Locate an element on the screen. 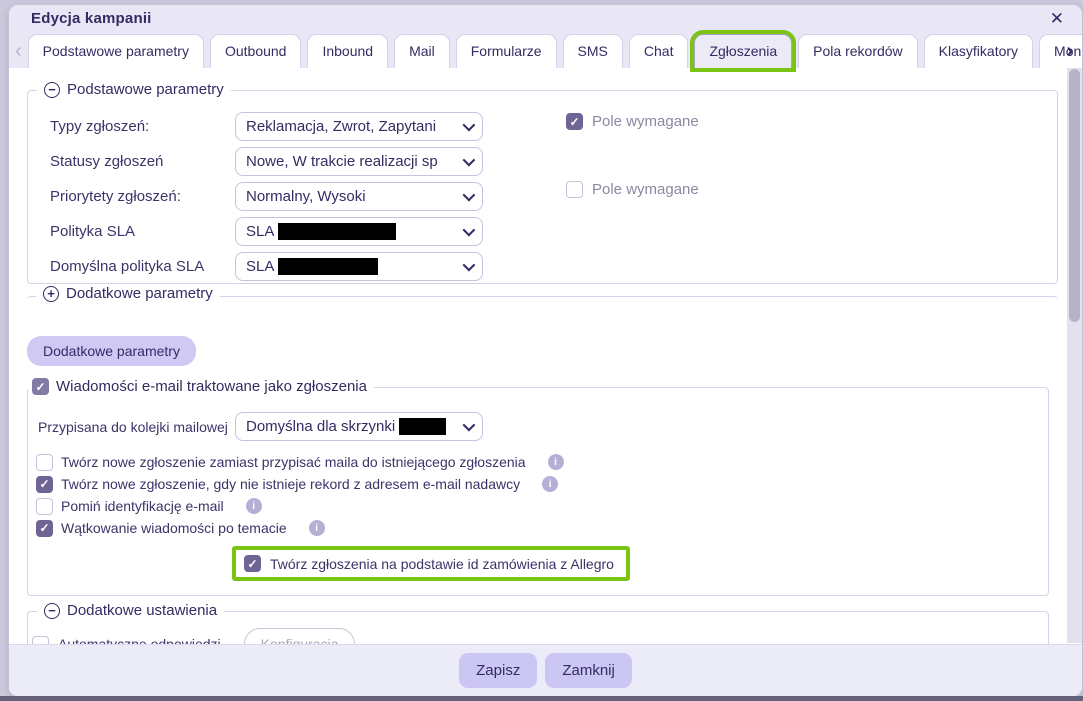 Image resolution: width=1083 pixels, height=701 pixels. option-row-skip-email-identification: ✓ Pomiń identyfikację e-mail i is located at coordinates (536, 506).